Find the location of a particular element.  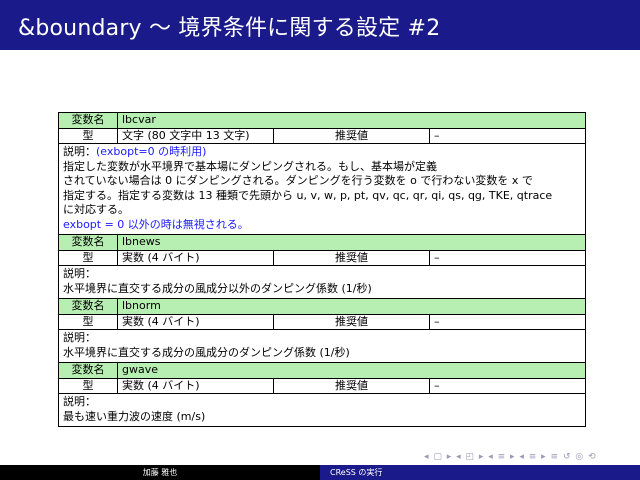

table-row: 説明： 水平境界に直交する成分の風成分のダンピング係数 (1/秒) is located at coordinates (322, 346).